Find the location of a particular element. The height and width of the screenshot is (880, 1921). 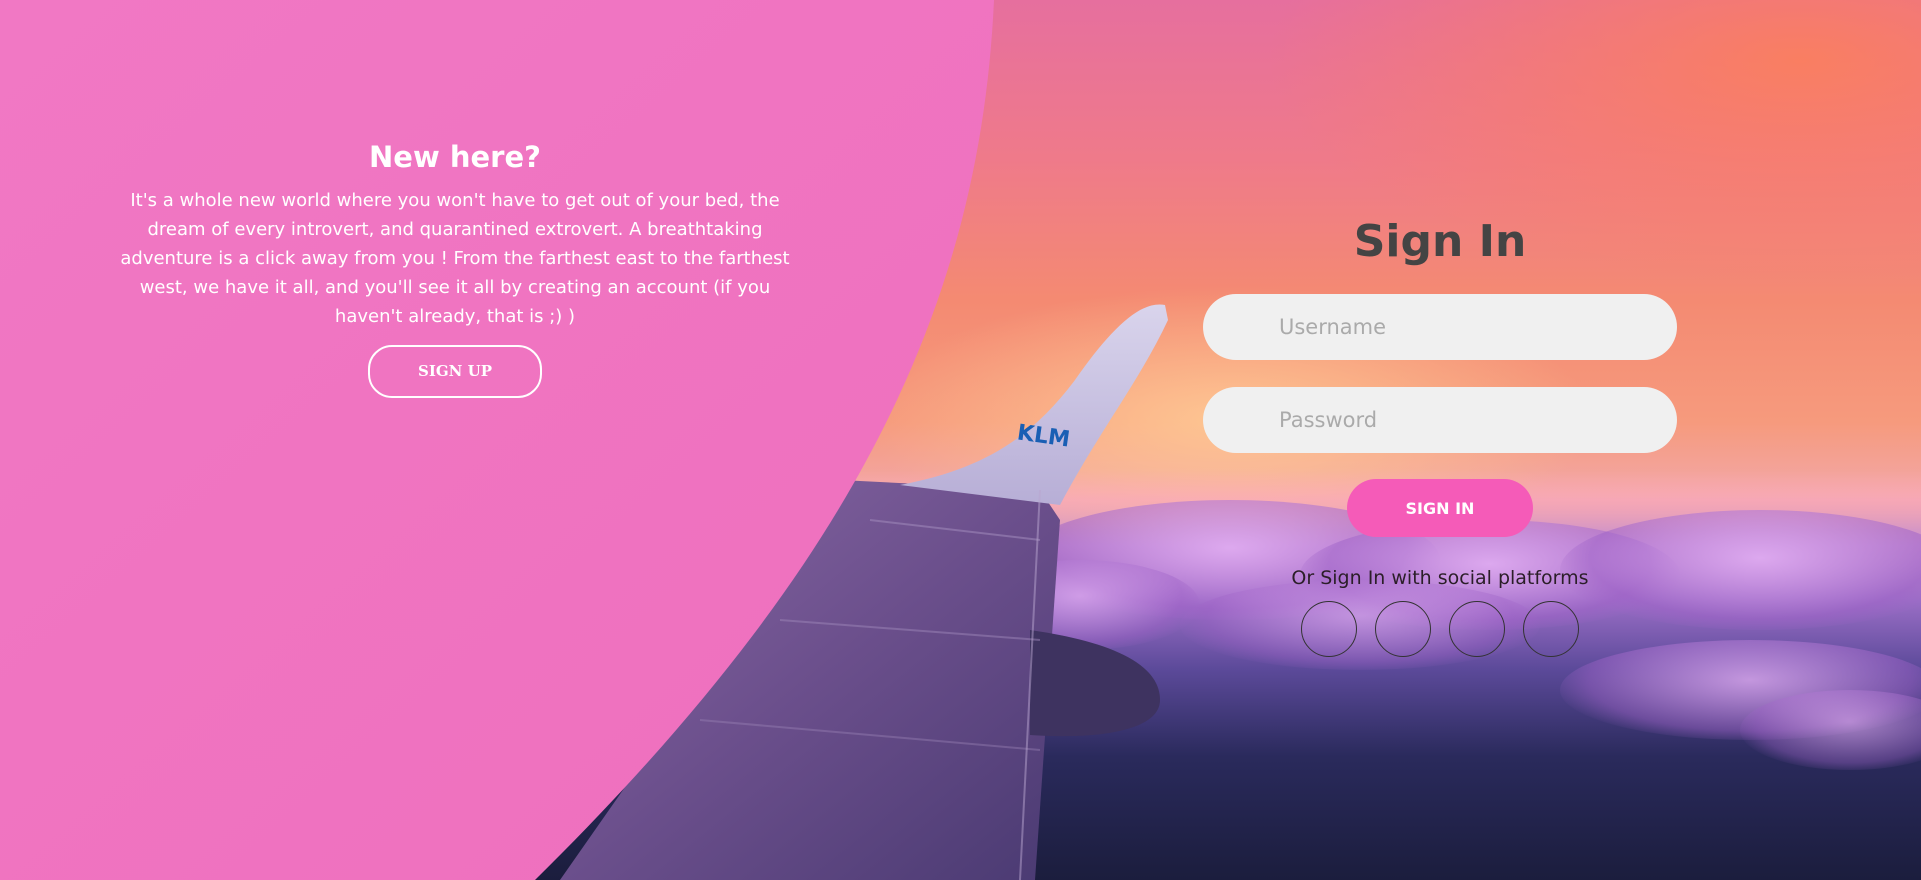

social-icons-row is located at coordinates (1440, 629).